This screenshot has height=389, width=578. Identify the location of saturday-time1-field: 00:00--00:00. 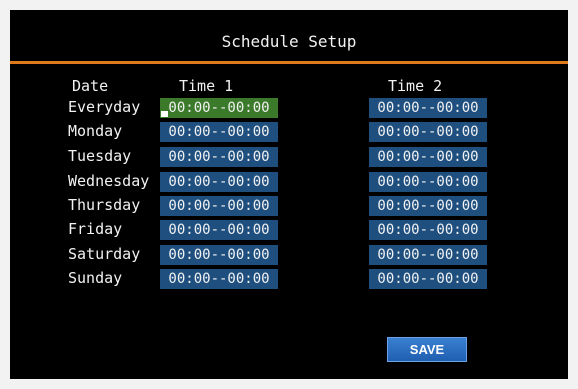
(219, 255).